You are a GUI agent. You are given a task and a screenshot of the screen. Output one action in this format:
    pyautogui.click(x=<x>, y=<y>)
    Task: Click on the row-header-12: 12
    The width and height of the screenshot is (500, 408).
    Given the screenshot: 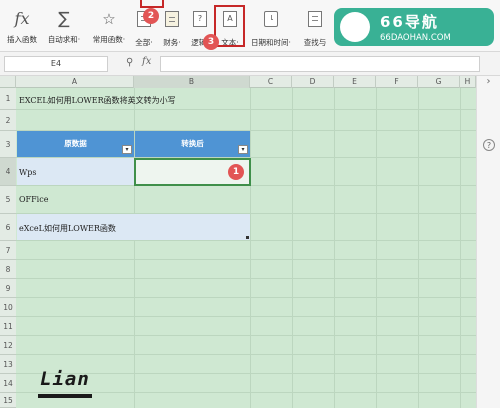 What is the action you would take?
    pyautogui.click(x=8, y=345)
    